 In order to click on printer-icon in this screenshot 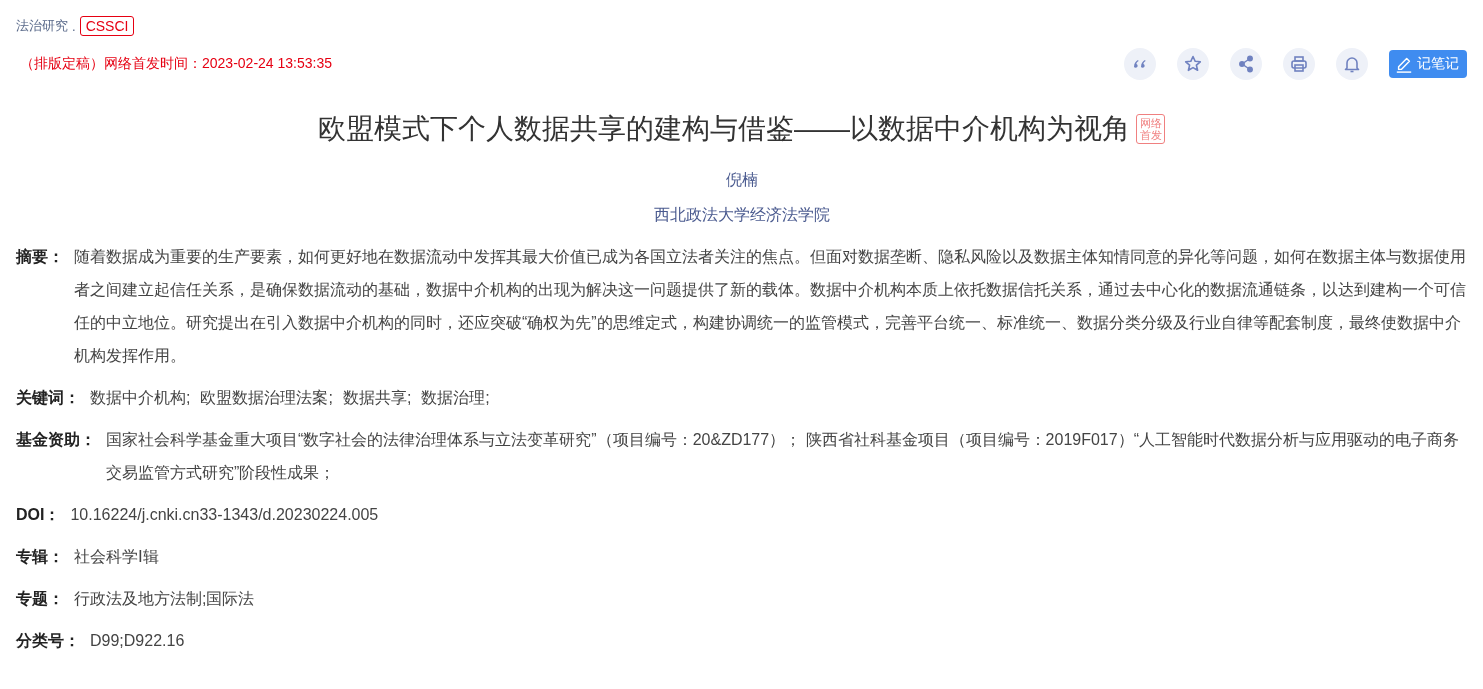, I will do `click(1299, 64)`.